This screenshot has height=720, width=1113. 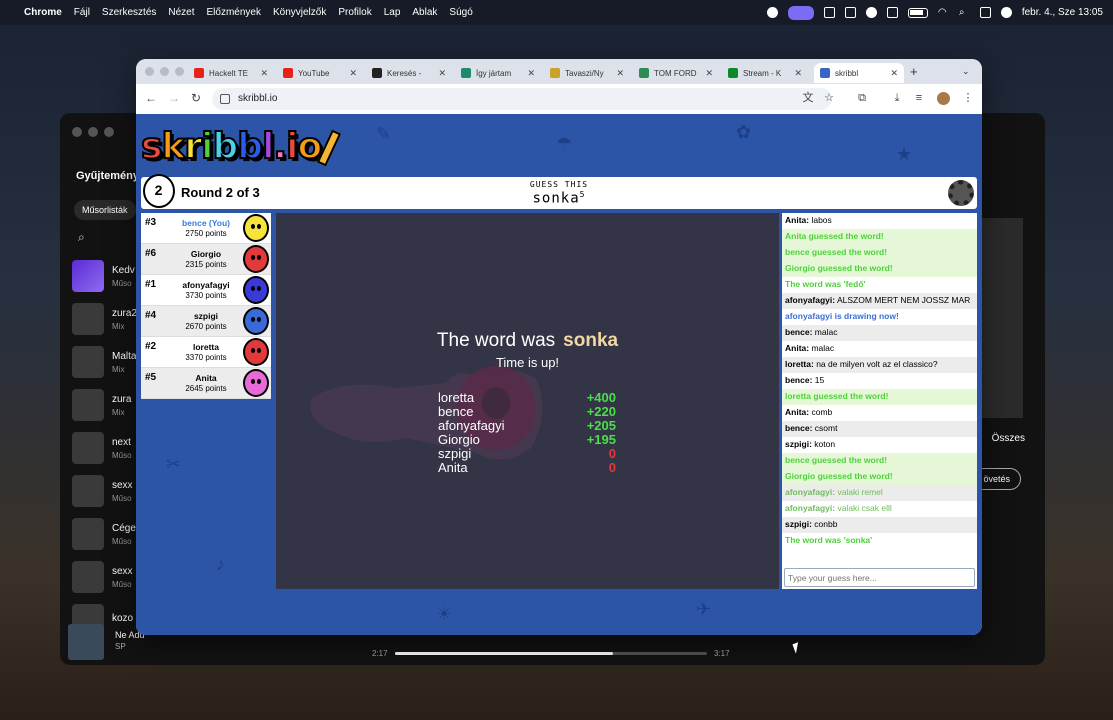 I want to click on library-item: Céget Műso, so click(x=105, y=534).